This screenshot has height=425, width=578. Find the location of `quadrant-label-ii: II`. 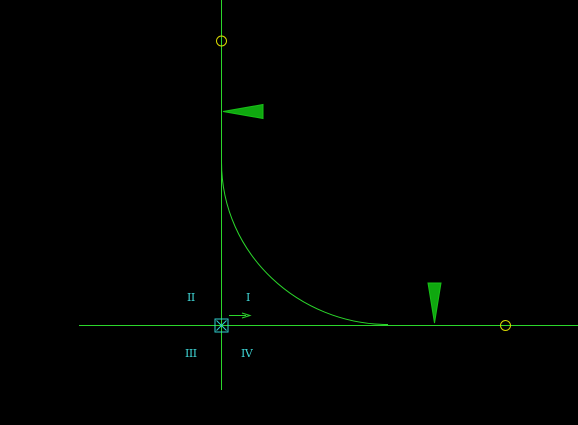

quadrant-label-ii: II is located at coordinates (191, 297).